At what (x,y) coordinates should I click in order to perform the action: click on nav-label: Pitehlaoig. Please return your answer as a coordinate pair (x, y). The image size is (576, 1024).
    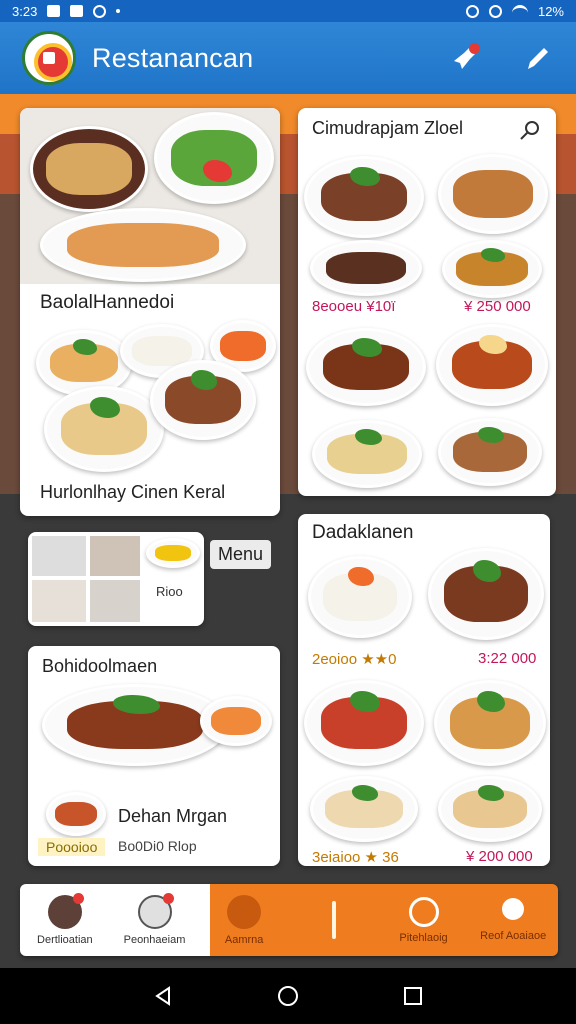
    Looking at the image, I should click on (423, 937).